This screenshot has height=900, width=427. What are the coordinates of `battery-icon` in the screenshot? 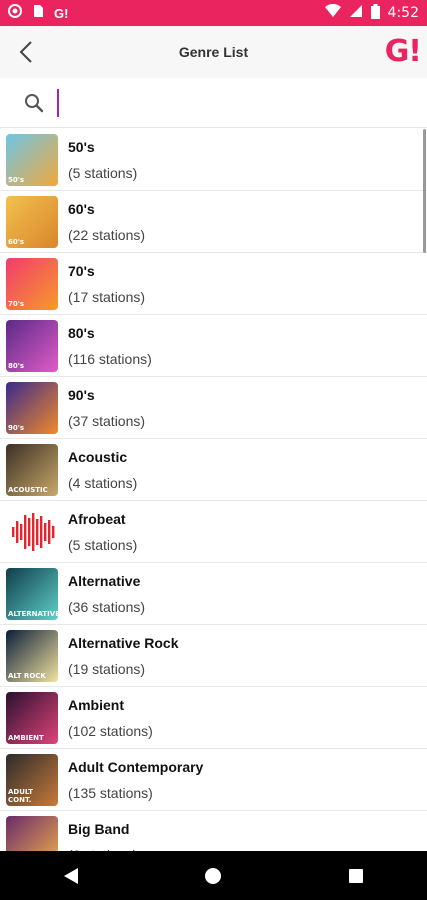 It's located at (375, 13).